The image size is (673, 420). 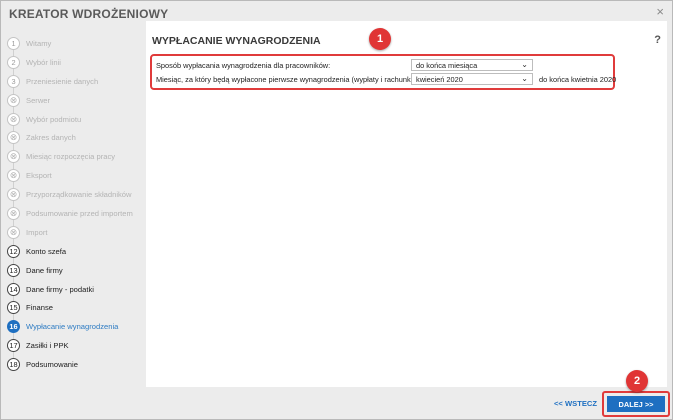 I want to click on page-title: WYPŁACANIE WYNAGRODZENIA, so click(x=236, y=41).